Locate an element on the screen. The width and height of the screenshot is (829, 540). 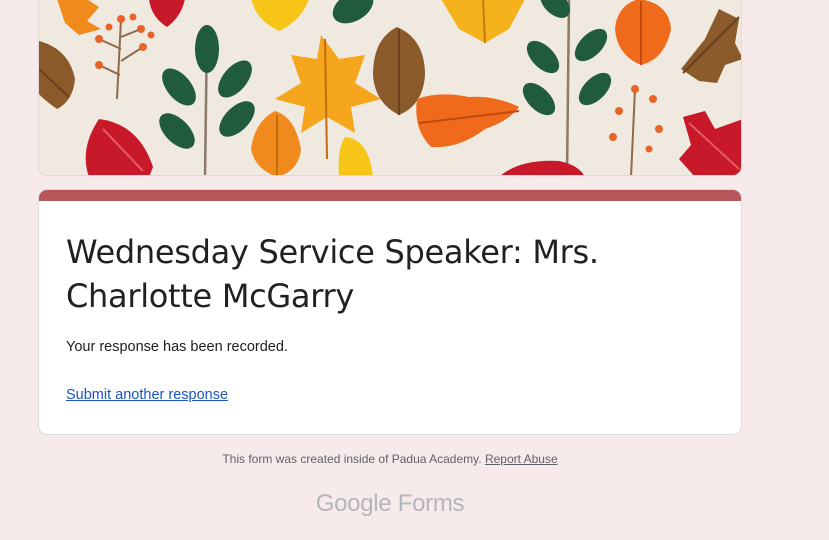
confirmation-message: Your response has been recorded. is located at coordinates (177, 347).